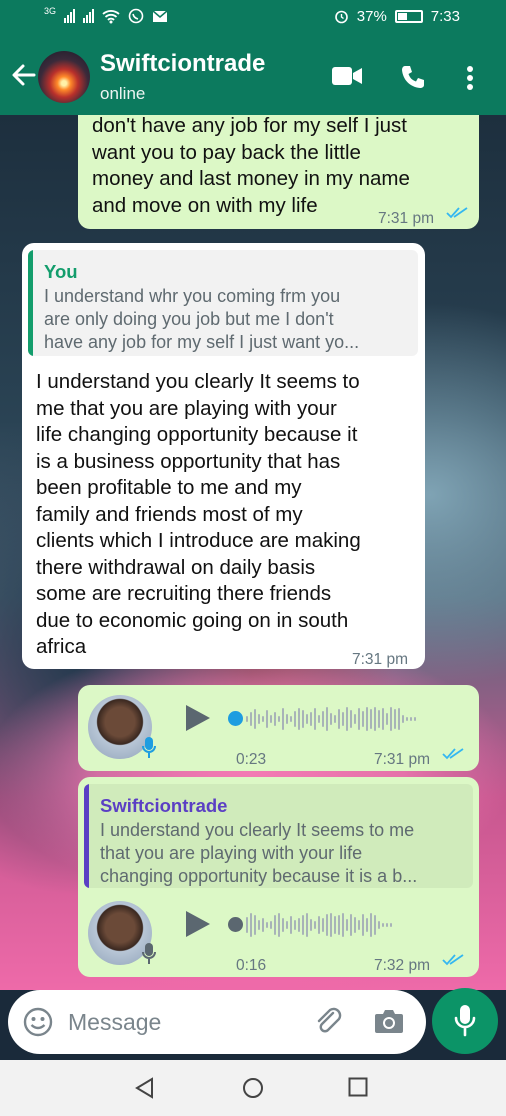 This screenshot has width=506, height=1116. I want to click on back-triangle-icon, so click(144, 1088).